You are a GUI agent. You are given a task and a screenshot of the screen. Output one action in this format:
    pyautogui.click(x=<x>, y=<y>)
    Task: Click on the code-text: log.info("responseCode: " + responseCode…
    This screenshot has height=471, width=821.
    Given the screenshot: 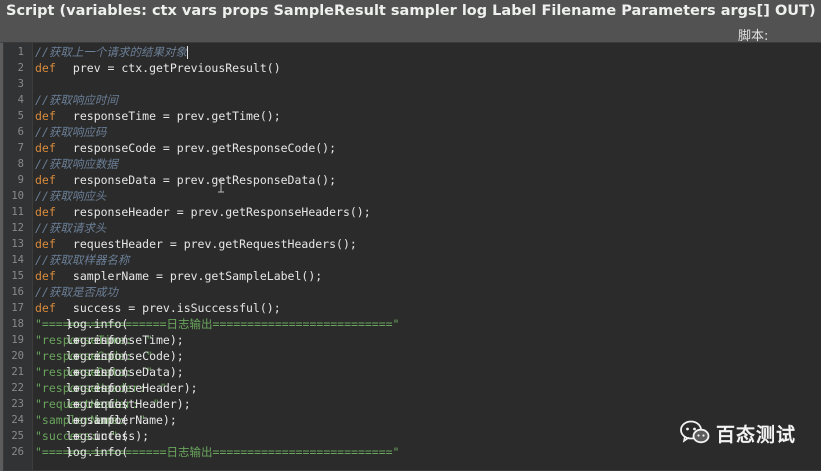 What is the action you would take?
    pyautogui.click(x=109, y=356)
    